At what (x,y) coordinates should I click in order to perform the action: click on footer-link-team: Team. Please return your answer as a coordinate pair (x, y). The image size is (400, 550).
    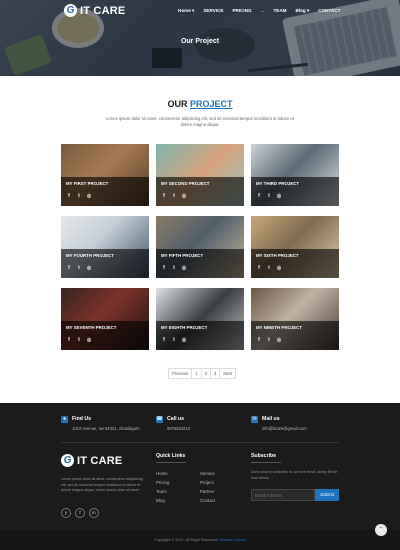
    Looking at the image, I should click on (161, 491).